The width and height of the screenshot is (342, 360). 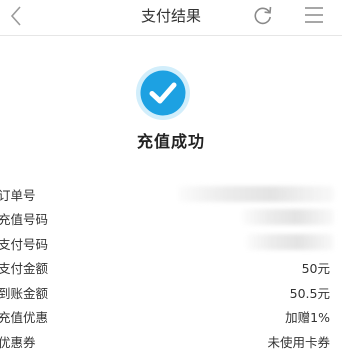 I want to click on order-number-row: 订单号, so click(x=171, y=194).